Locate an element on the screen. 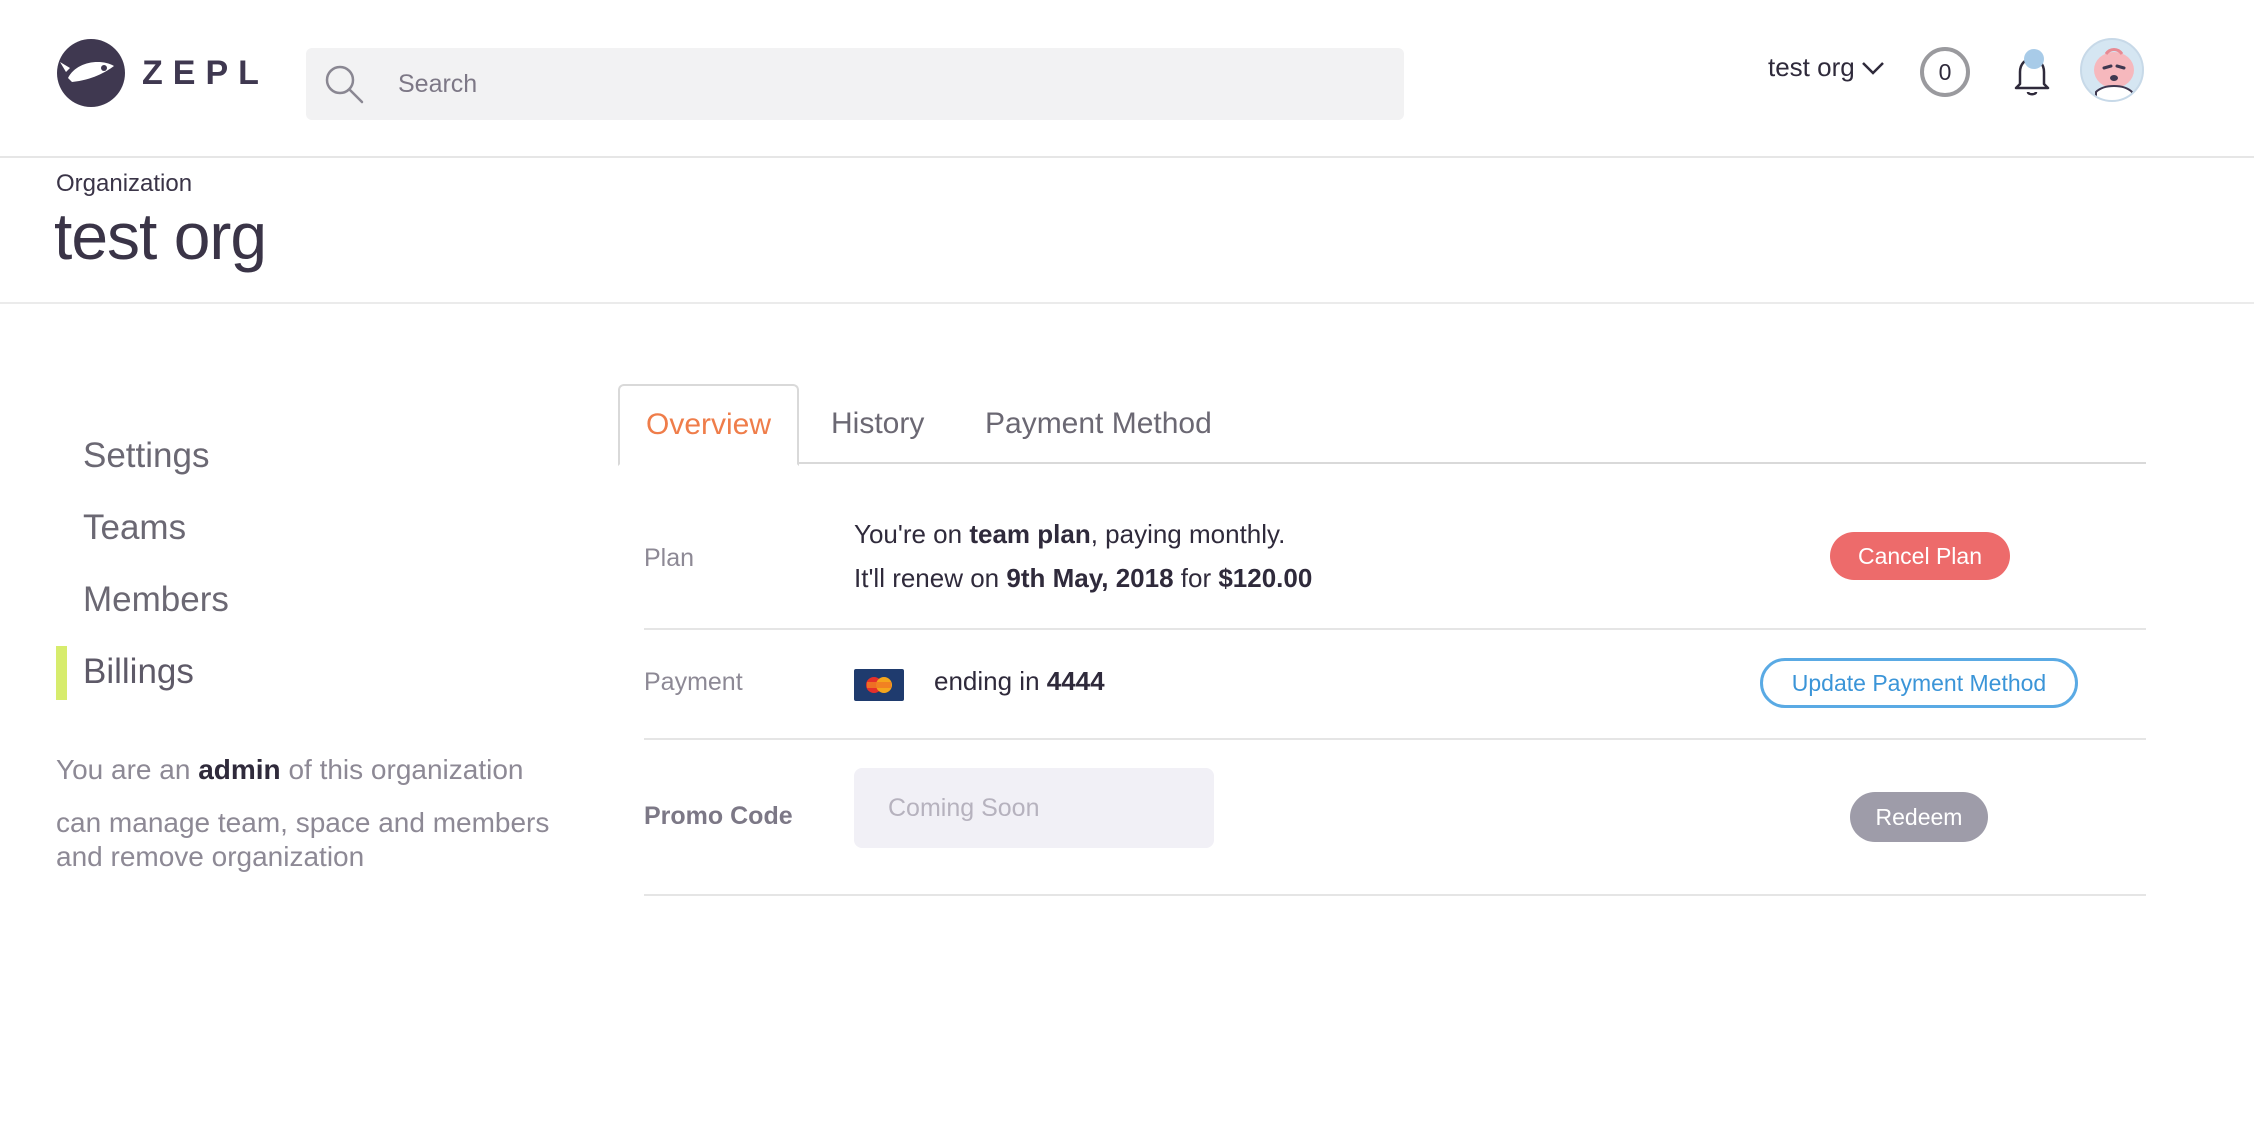  payment-label: Payment is located at coordinates (693, 682).